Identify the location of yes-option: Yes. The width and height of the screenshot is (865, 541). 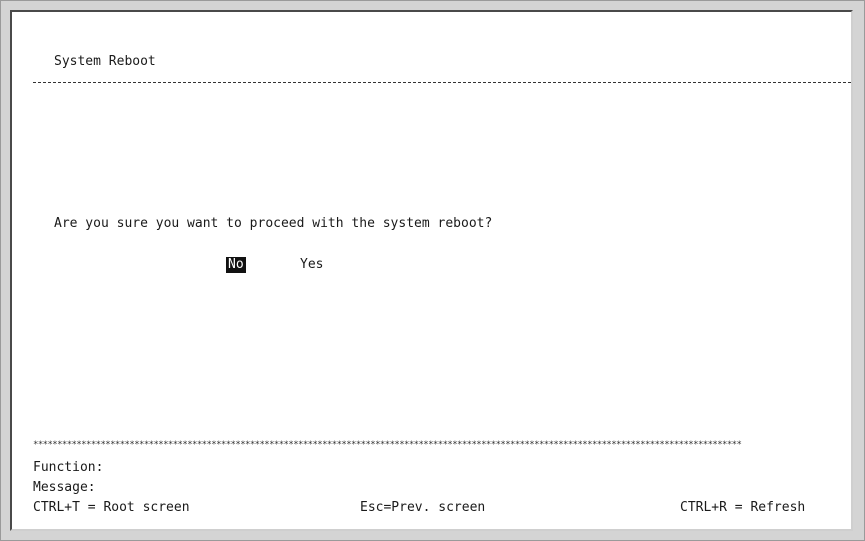
(311, 265).